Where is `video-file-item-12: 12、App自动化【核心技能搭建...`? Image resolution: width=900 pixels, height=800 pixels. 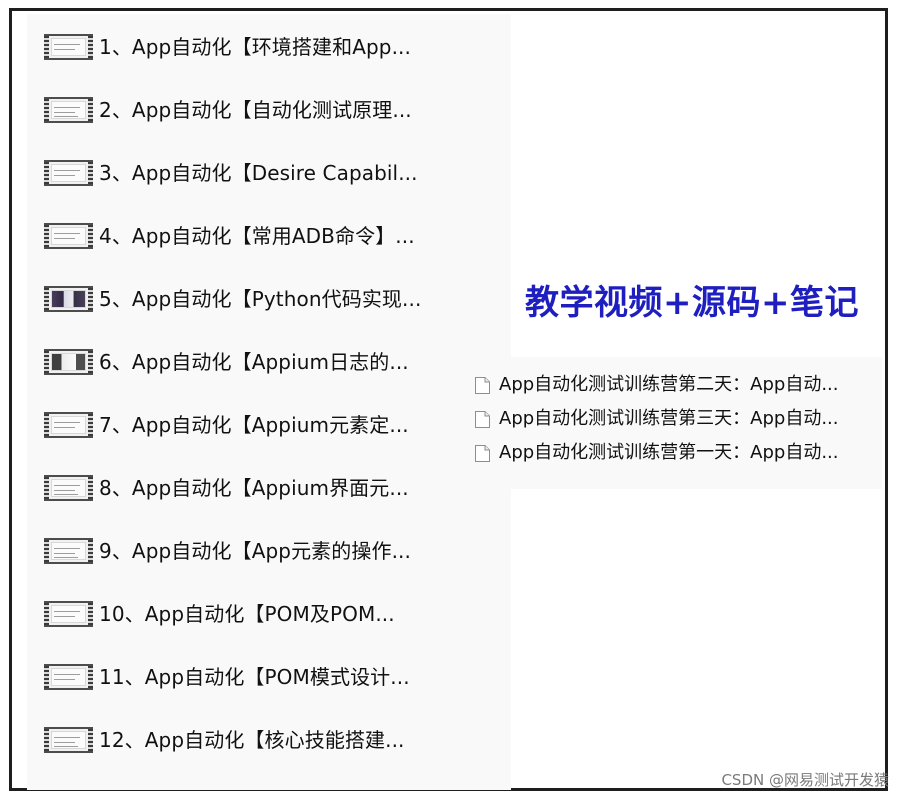 video-file-item-12: 12、App自动化【核心技能搭建... is located at coordinates (274, 740).